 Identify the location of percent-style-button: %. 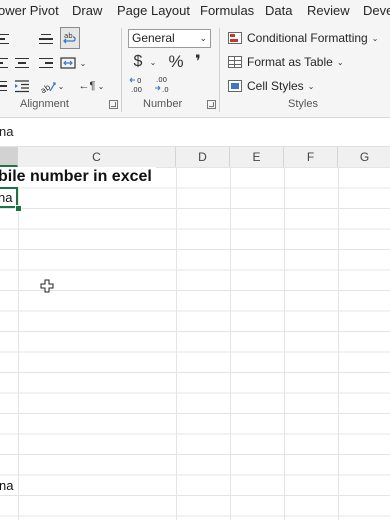
(176, 62).